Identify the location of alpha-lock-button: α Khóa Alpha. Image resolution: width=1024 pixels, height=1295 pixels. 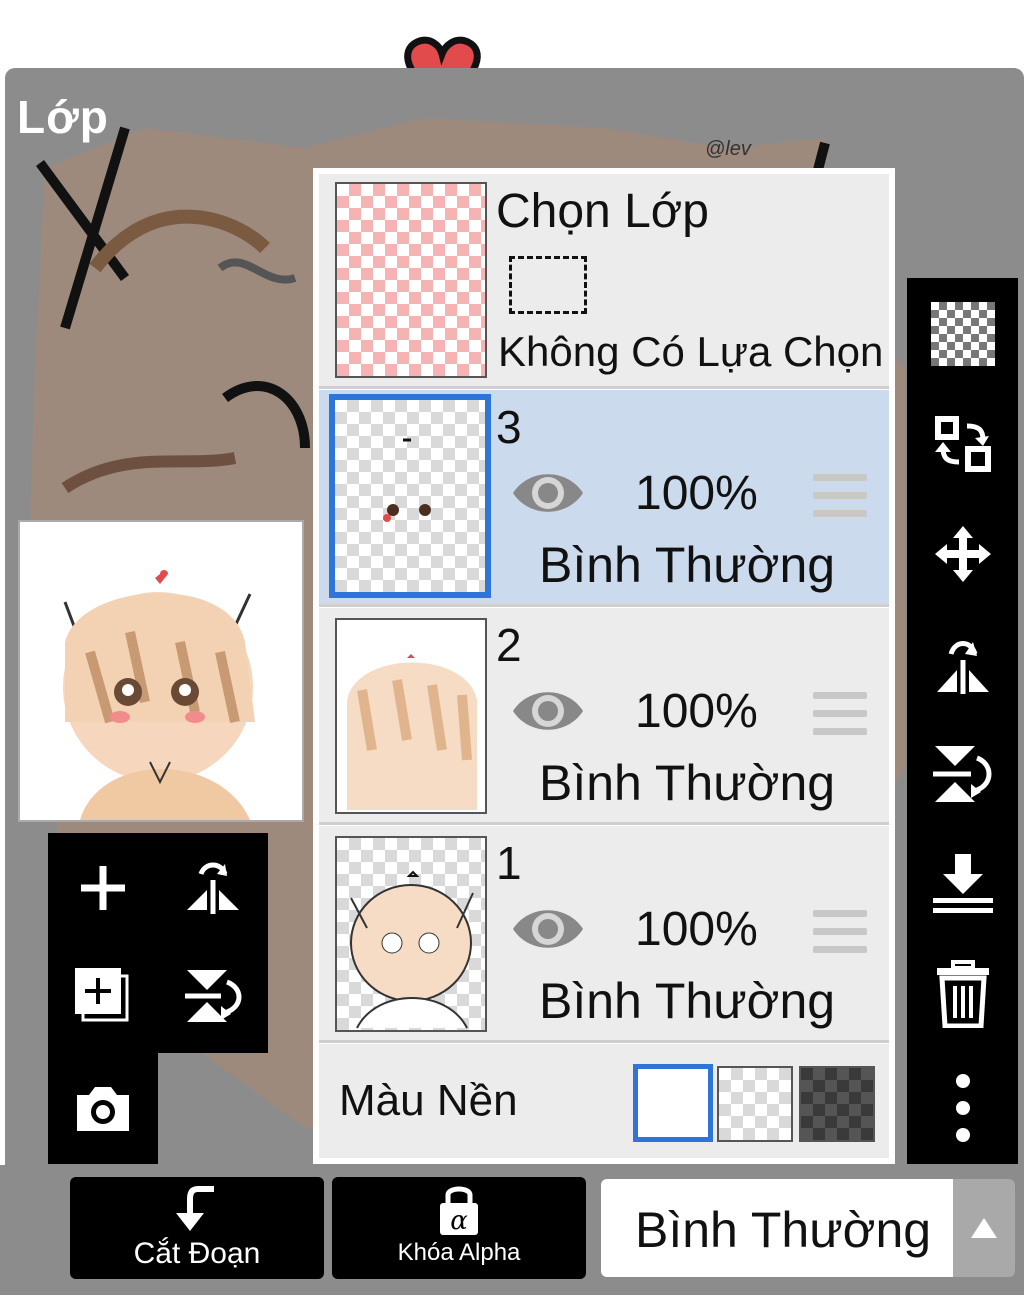
(459, 1228).